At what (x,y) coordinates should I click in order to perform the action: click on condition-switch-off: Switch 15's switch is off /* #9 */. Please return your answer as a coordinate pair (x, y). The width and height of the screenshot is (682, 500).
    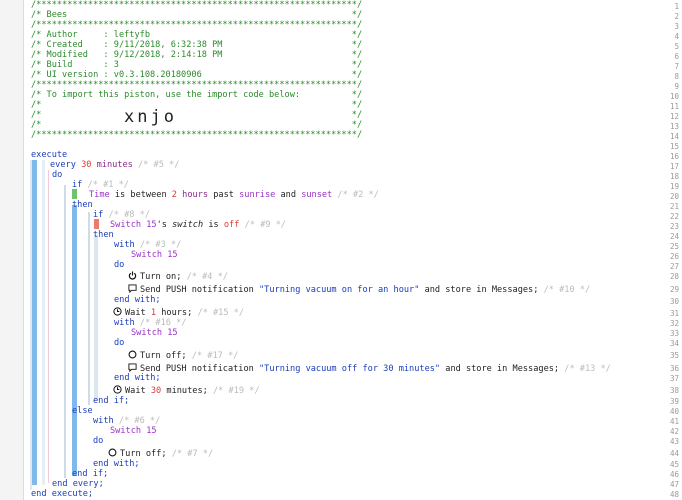
    Looking at the image, I should click on (198, 225).